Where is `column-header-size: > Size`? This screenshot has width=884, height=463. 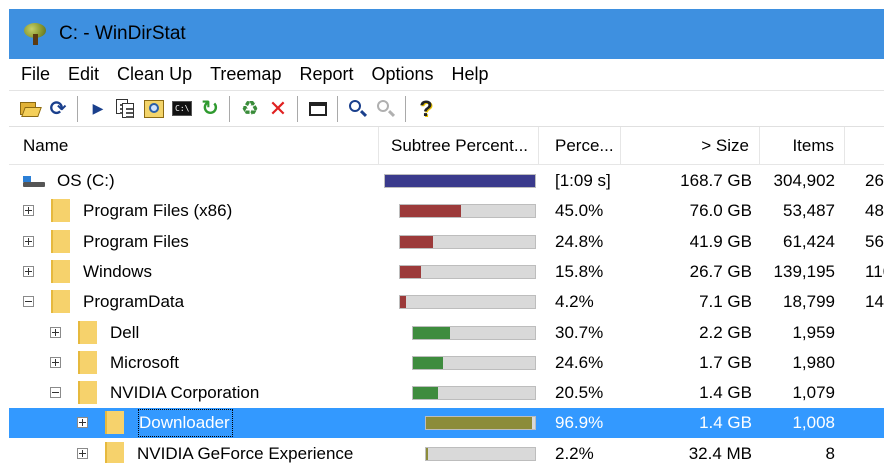 column-header-size: > Size is located at coordinates (690, 146).